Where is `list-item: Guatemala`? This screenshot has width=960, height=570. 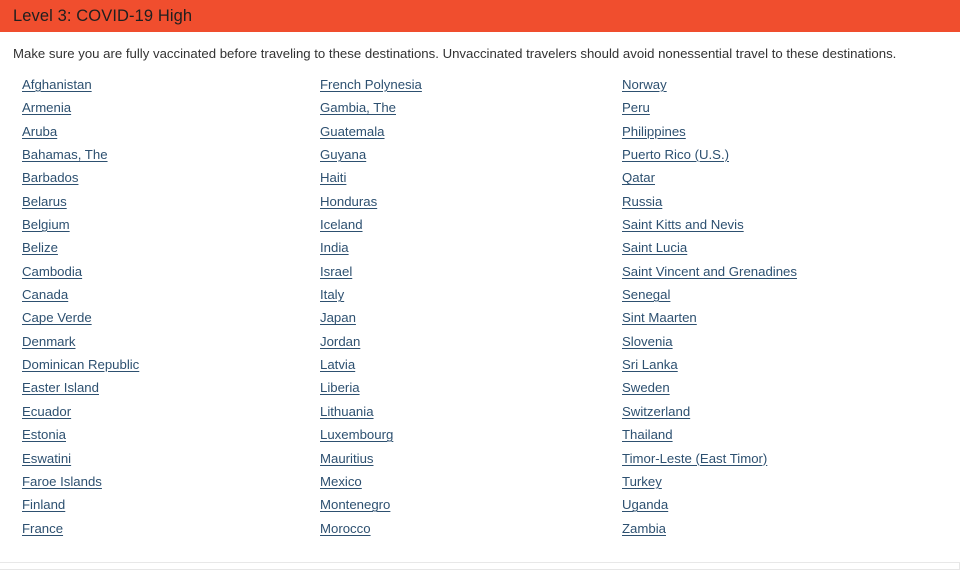
list-item: Guatemala is located at coordinates (460, 131).